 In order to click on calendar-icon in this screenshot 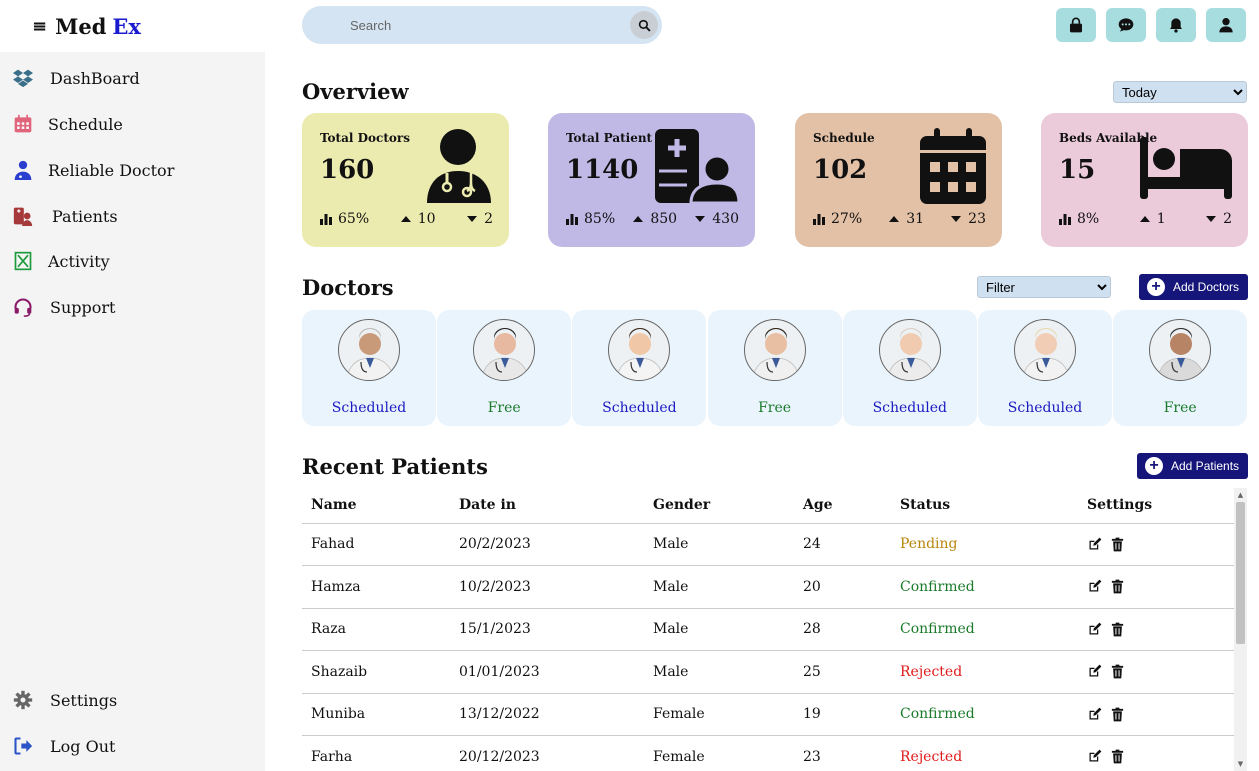, I will do `click(23, 124)`.